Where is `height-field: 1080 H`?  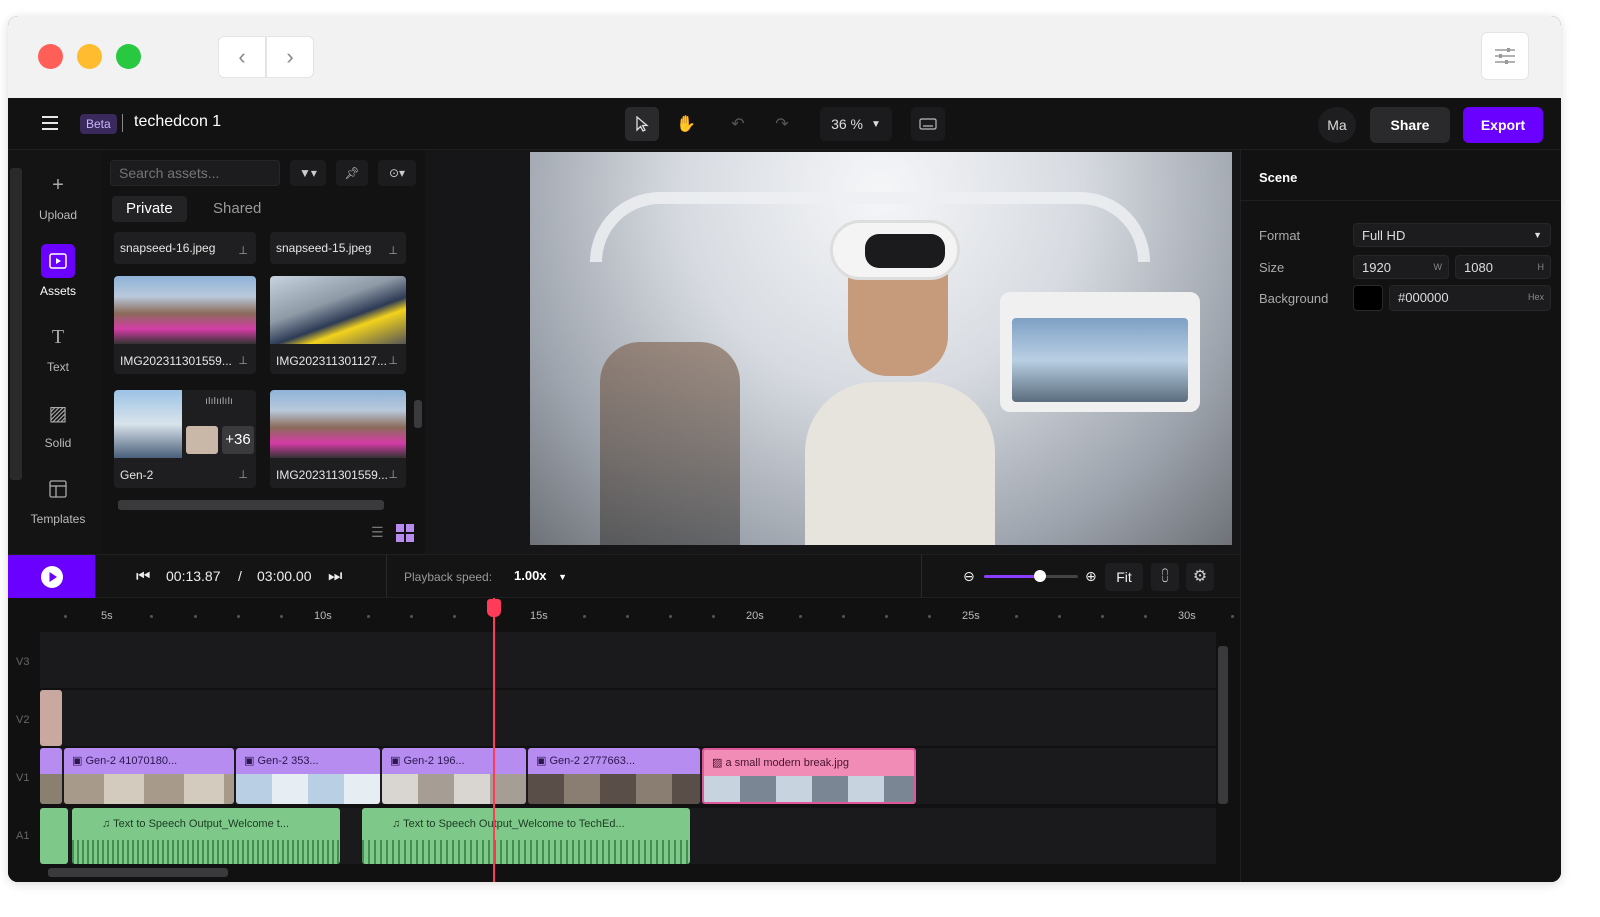
height-field: 1080 H is located at coordinates (1503, 267).